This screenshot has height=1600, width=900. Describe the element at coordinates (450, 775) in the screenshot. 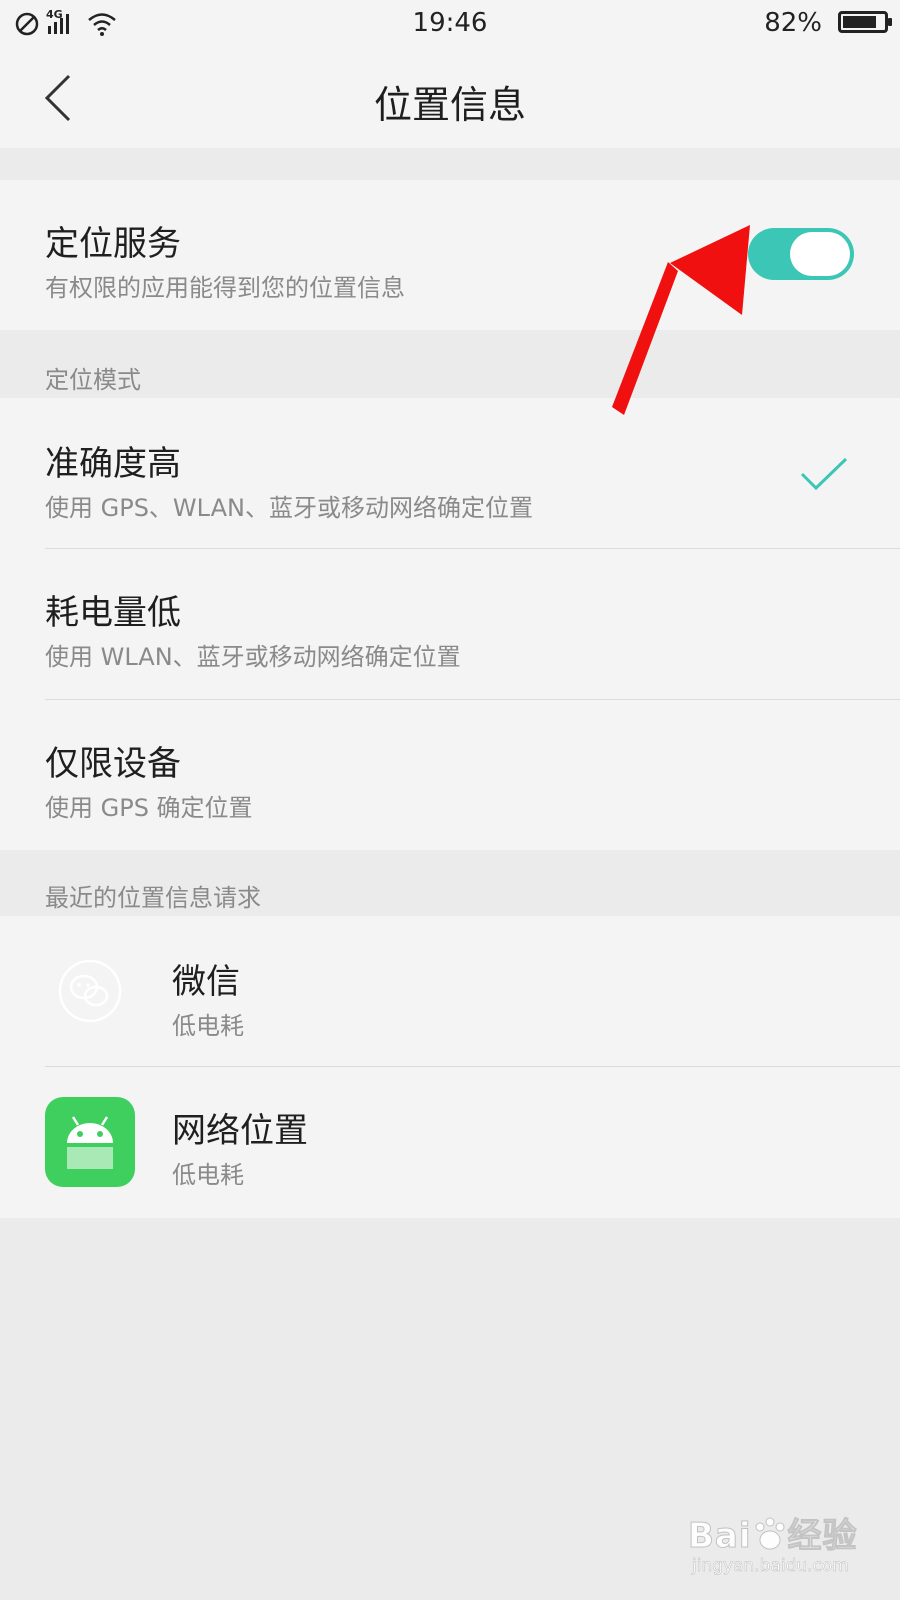

I see `mode-option-device-only: 仅限设备 使用 GPS 确定位置` at that location.